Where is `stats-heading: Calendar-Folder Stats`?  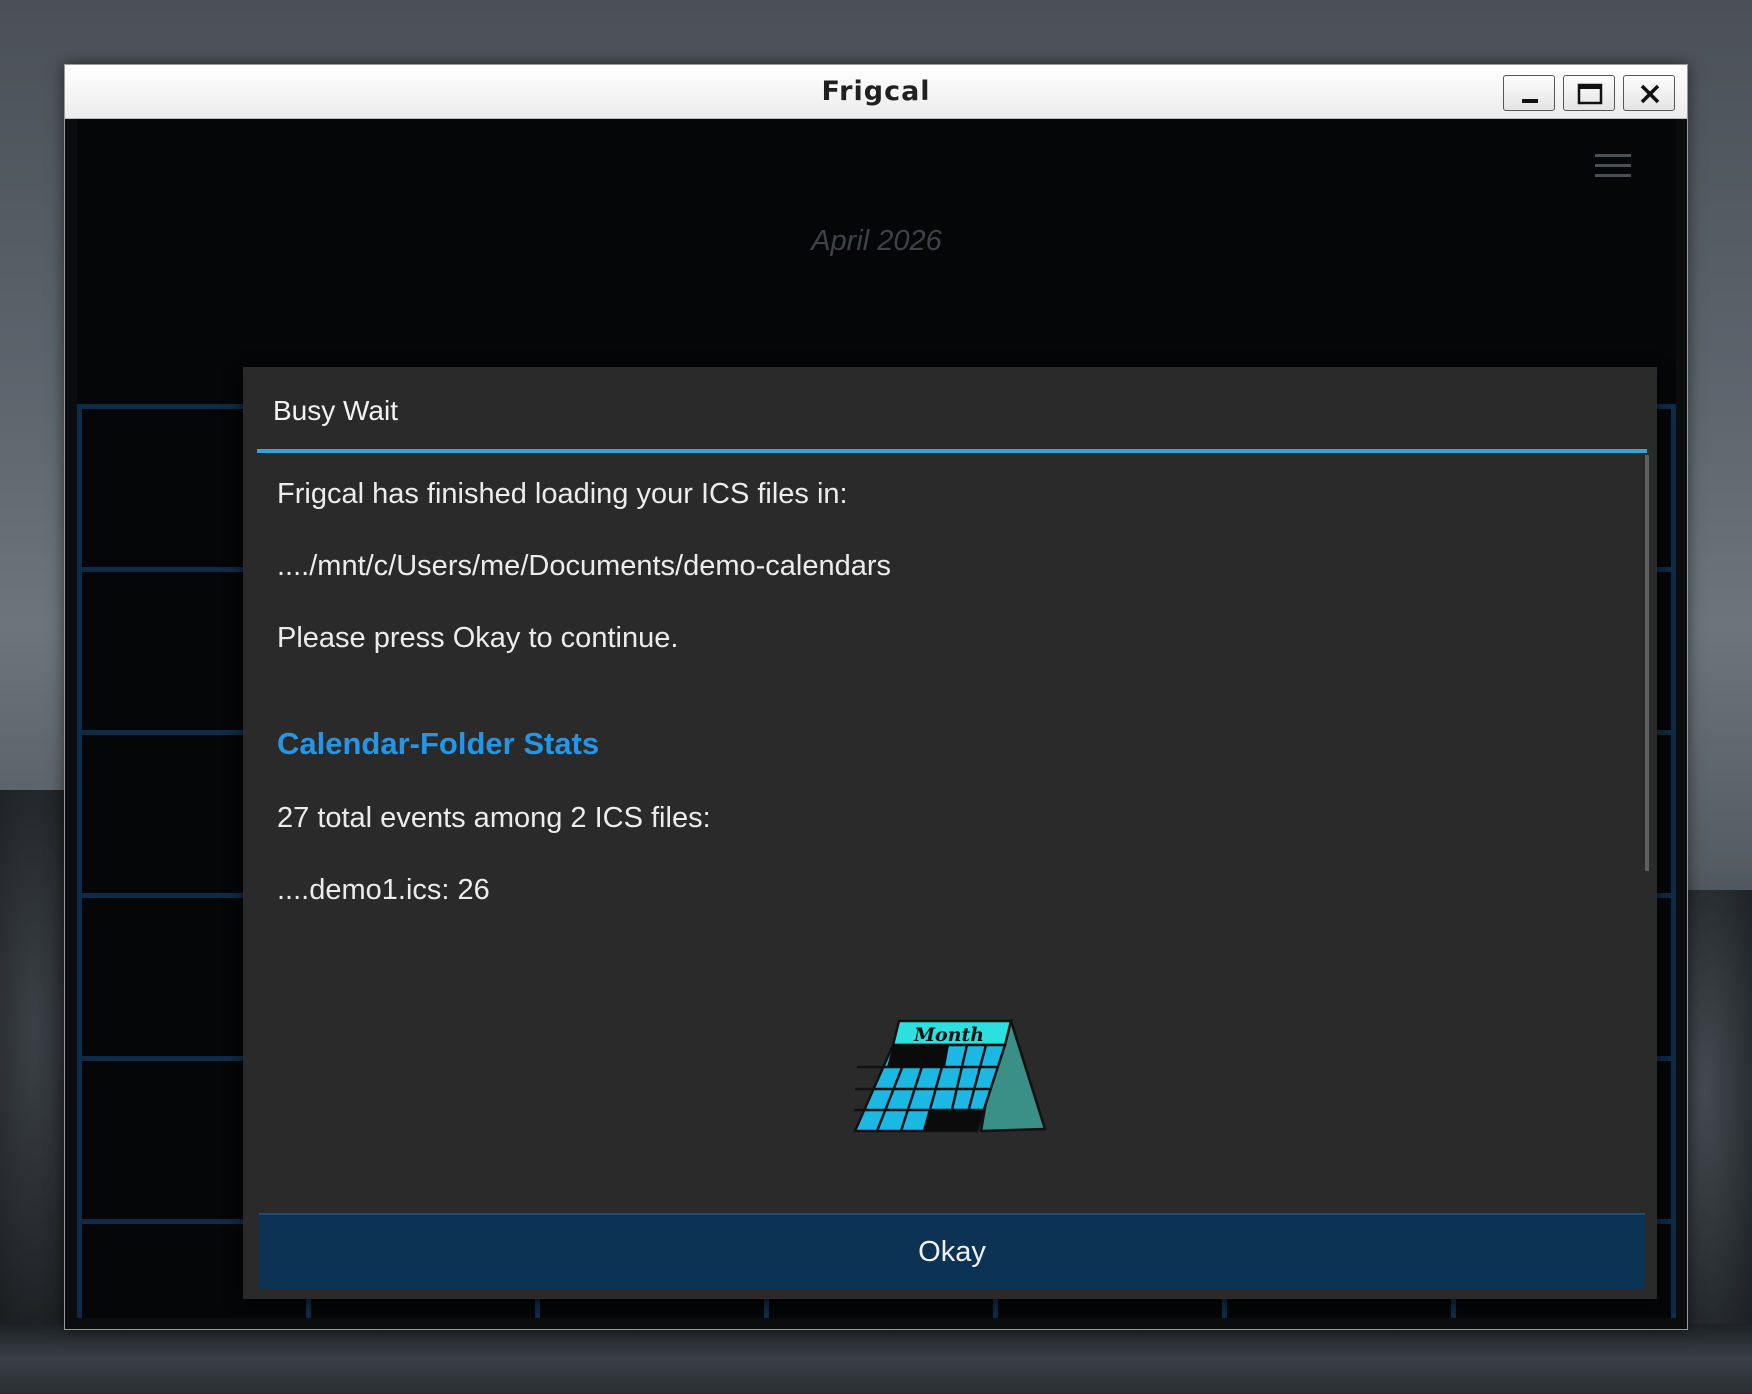 stats-heading: Calendar-Folder Stats is located at coordinates (438, 743).